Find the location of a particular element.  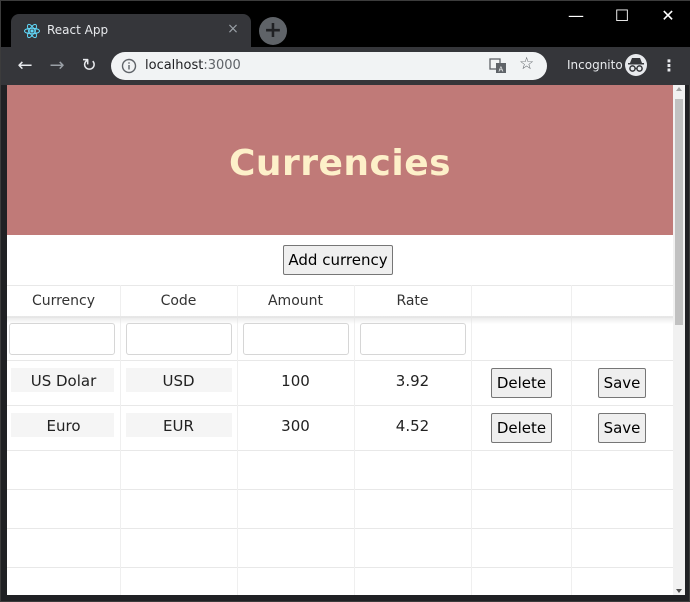

add-currency-button: Add currency is located at coordinates (338, 260).